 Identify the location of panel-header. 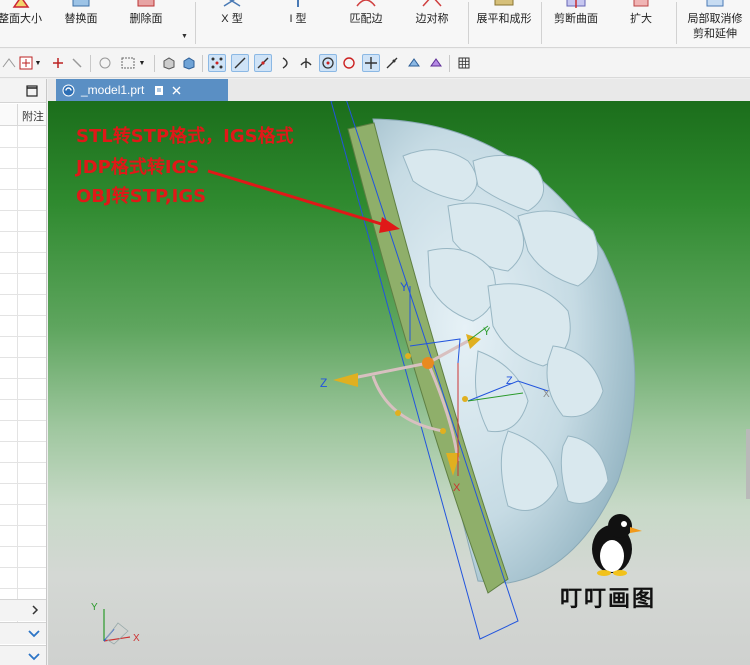
(23, 91).